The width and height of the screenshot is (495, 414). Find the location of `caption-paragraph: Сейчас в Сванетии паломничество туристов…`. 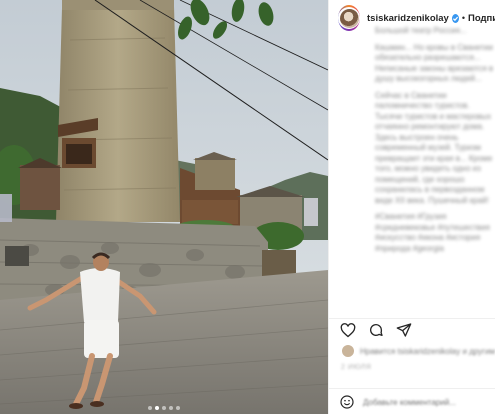

caption-paragraph: Сейчас в Сванетии паломничество туристов… is located at coordinates (434, 147).